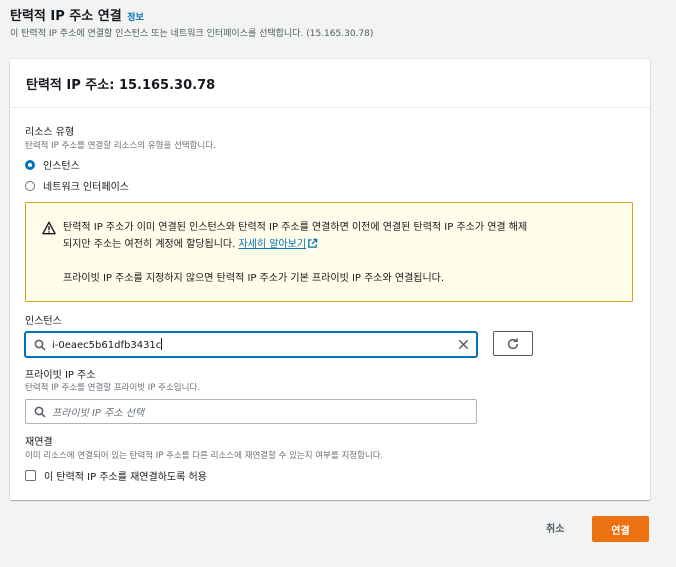 This screenshot has height=567, width=676. I want to click on private-ip-label: 프라이빗 IP 주소, so click(60, 375).